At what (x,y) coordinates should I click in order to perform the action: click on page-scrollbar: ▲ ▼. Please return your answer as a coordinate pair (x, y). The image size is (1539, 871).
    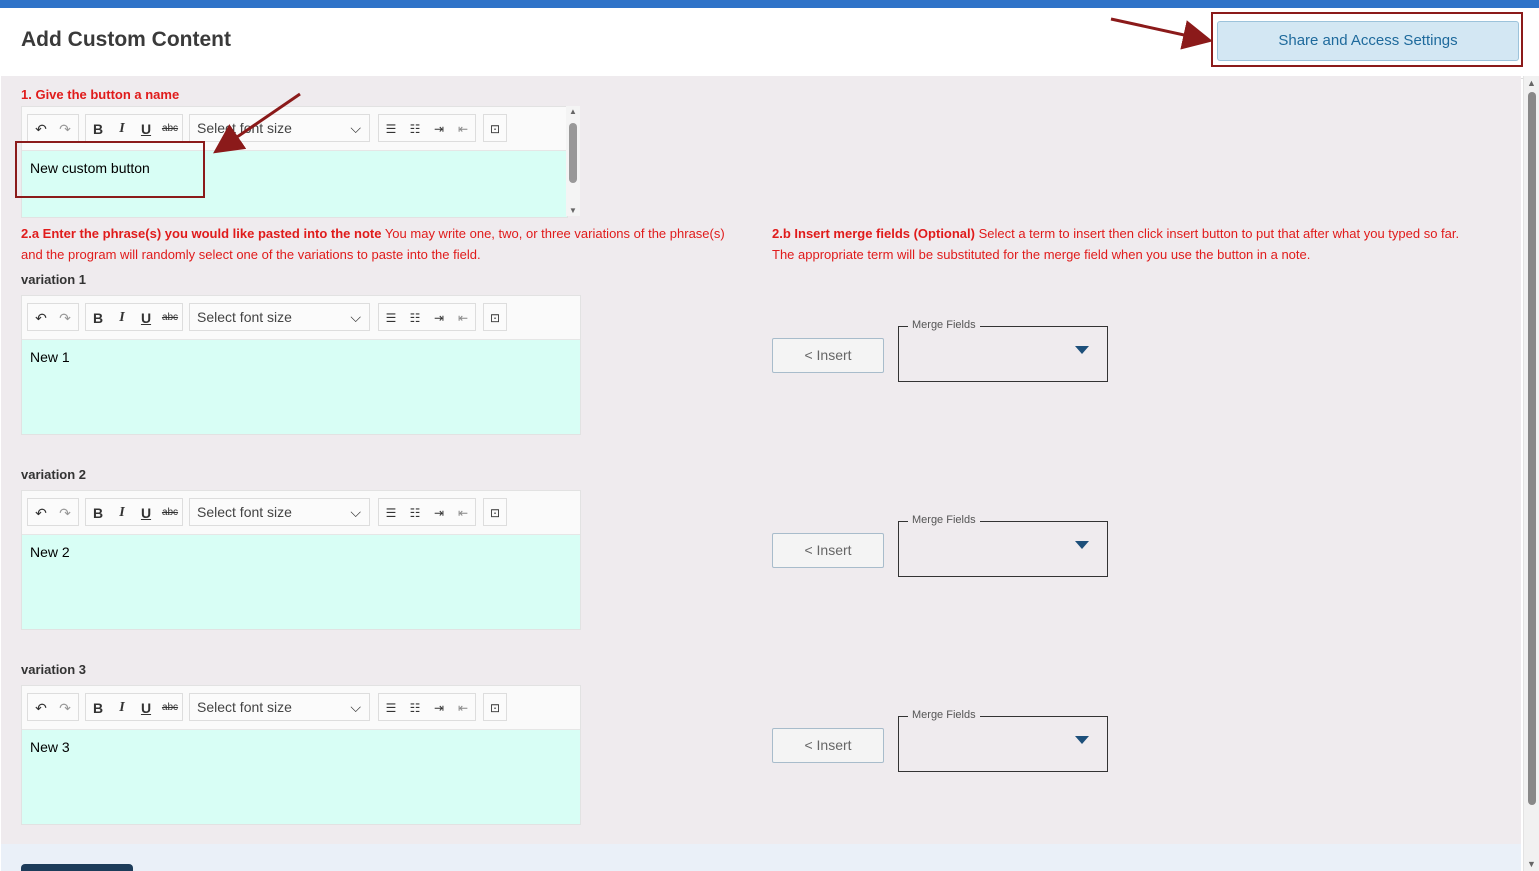
    Looking at the image, I should click on (1531, 473).